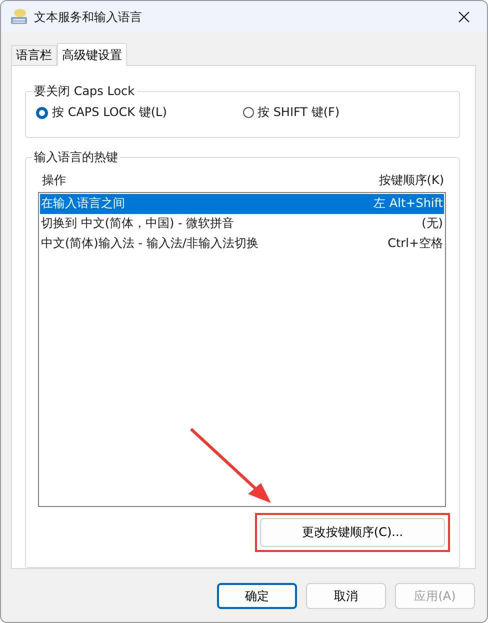  I want to click on tab: 语言栏, so click(34, 55).